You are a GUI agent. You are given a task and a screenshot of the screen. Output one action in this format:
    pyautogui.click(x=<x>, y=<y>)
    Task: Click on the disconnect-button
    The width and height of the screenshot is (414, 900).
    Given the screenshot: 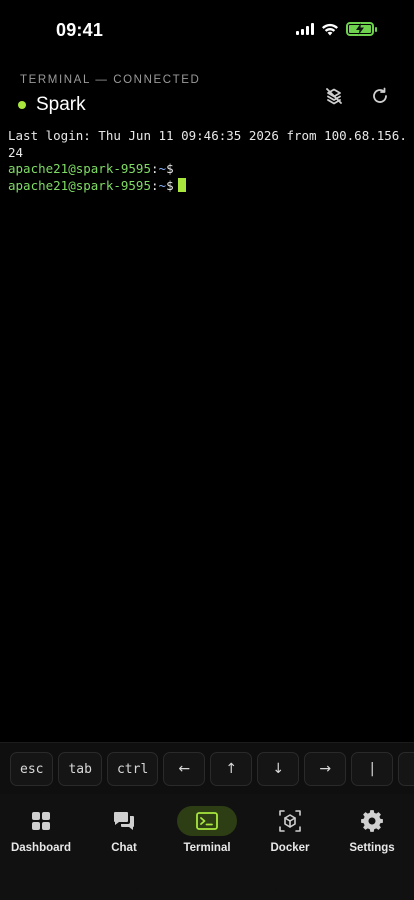 What is the action you would take?
    pyautogui.click(x=334, y=96)
    